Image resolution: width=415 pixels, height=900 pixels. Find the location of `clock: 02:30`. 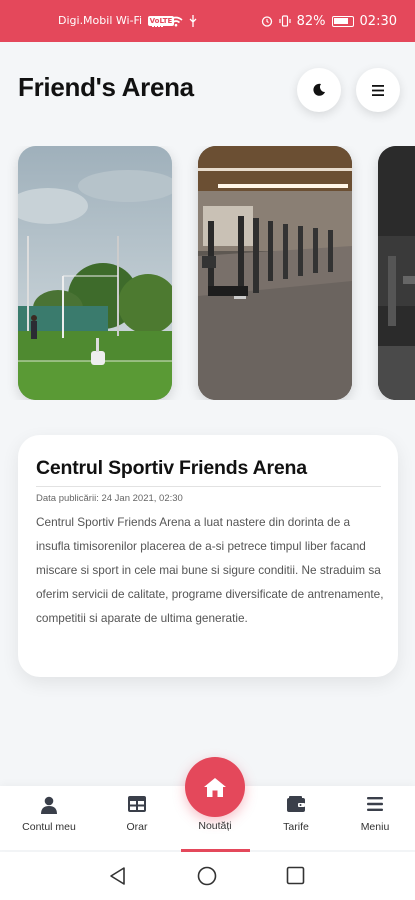

clock: 02:30 is located at coordinates (378, 21).